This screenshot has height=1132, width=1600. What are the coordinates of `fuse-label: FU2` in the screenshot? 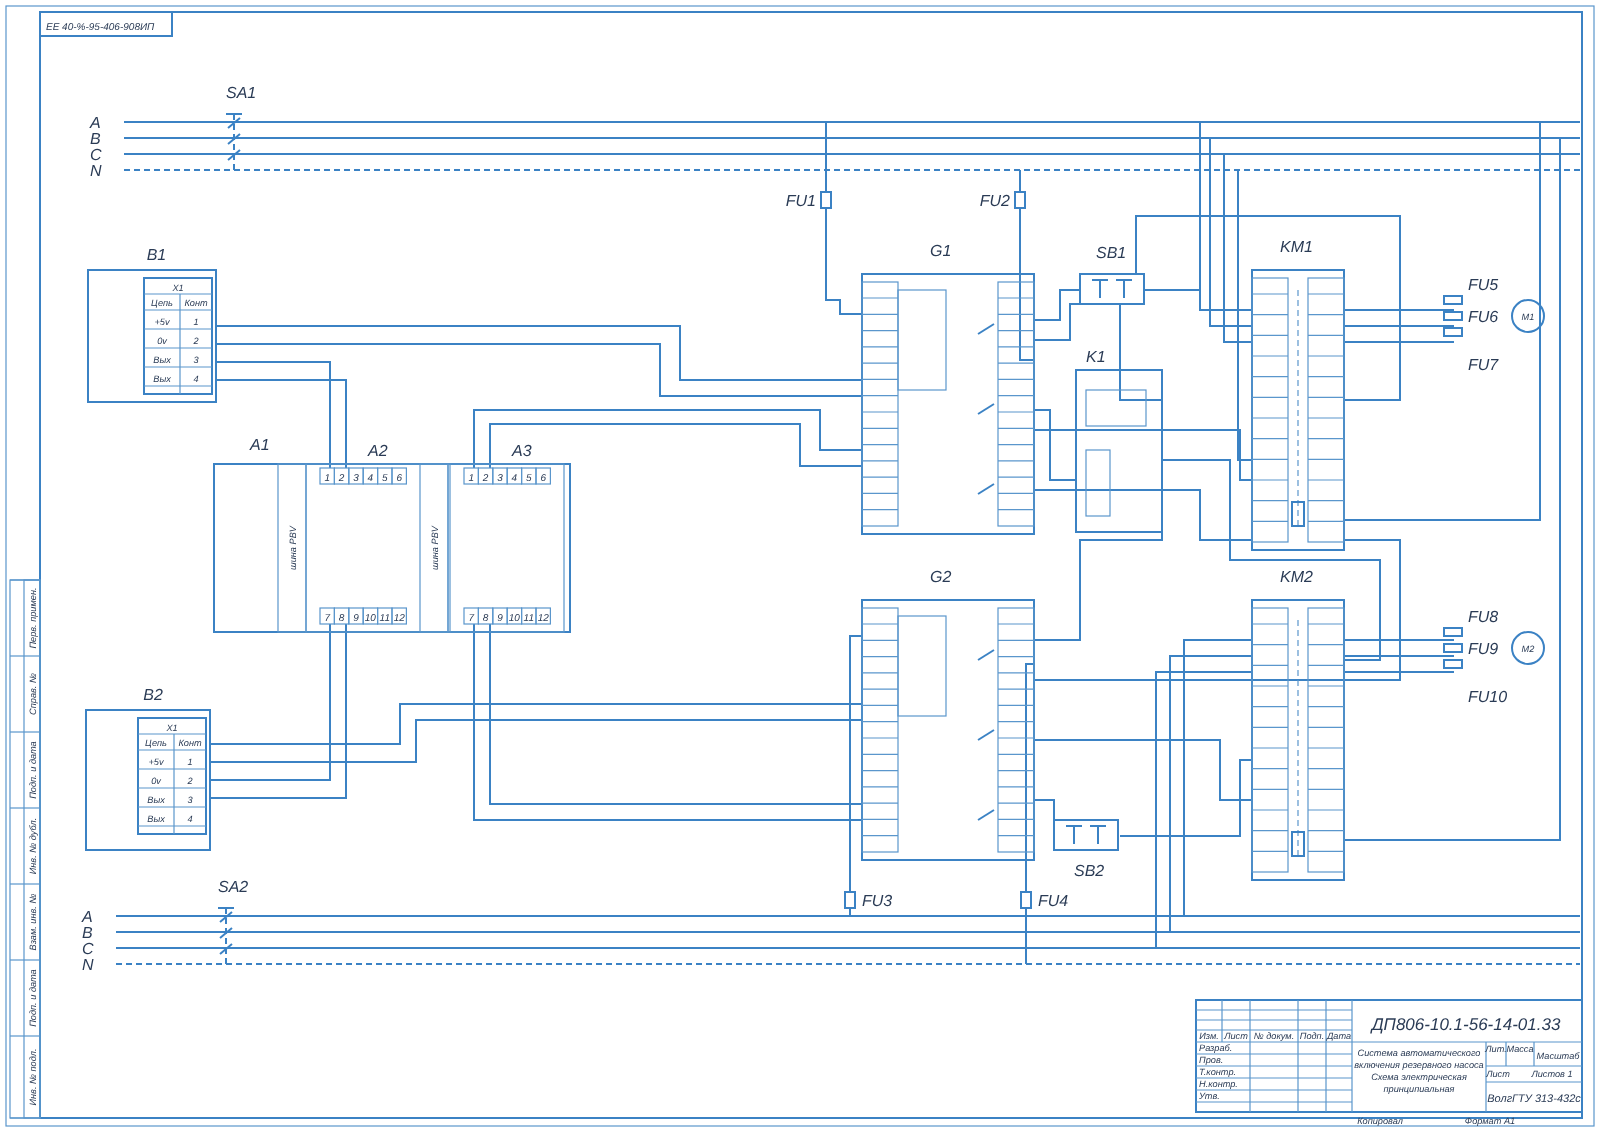 It's located at (994, 201).